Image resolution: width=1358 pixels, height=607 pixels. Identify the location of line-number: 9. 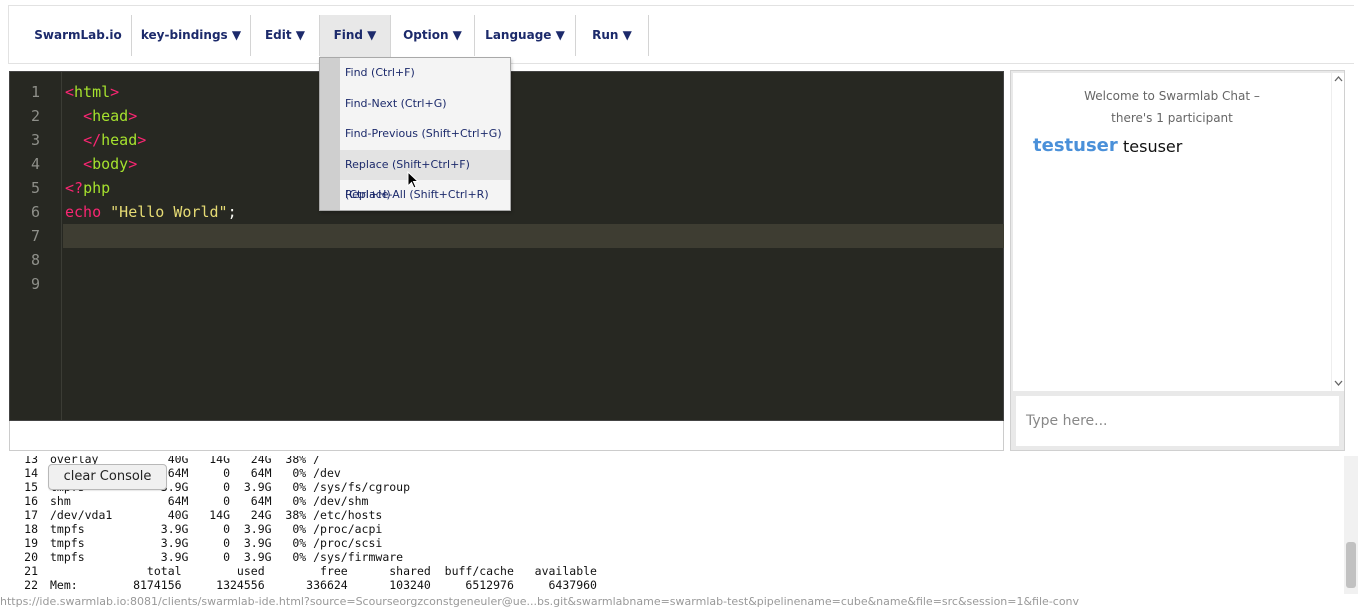
(35, 284).